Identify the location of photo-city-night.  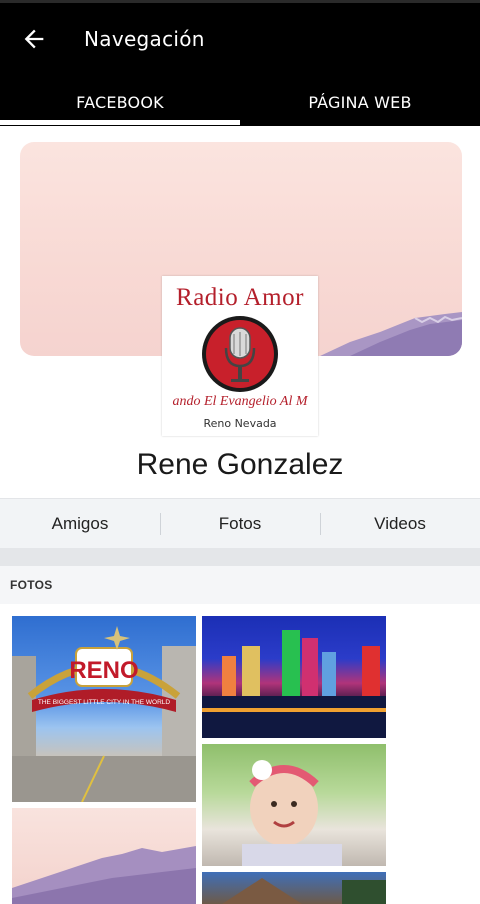
(294, 677).